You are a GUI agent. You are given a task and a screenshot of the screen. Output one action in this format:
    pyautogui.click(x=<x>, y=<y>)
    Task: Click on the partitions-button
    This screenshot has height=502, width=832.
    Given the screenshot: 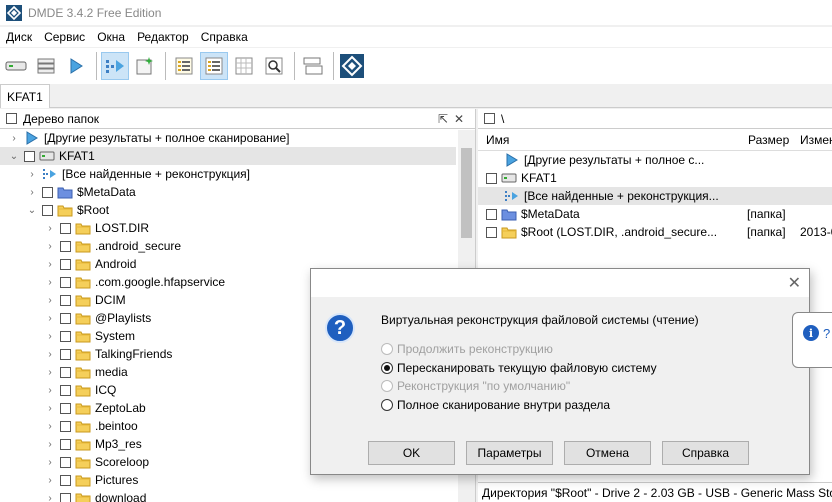 What is the action you would take?
    pyautogui.click(x=46, y=66)
    